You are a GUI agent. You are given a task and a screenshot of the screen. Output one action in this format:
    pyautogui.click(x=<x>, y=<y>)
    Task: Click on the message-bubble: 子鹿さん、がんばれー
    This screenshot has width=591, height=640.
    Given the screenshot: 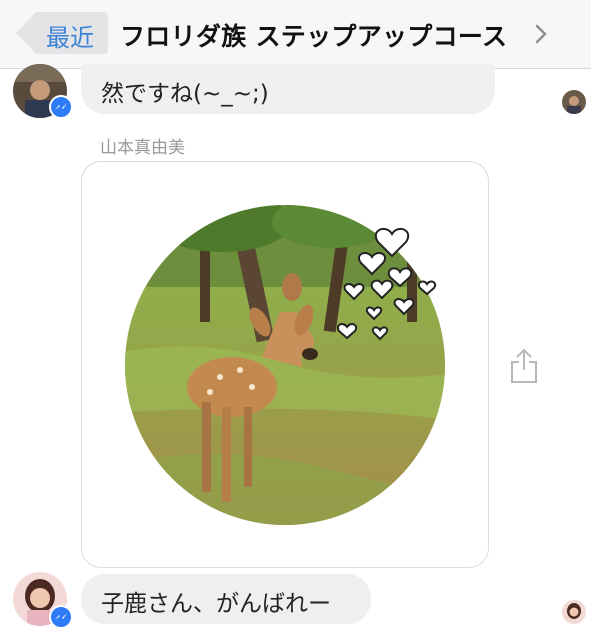 What is the action you would take?
    pyautogui.click(x=226, y=599)
    